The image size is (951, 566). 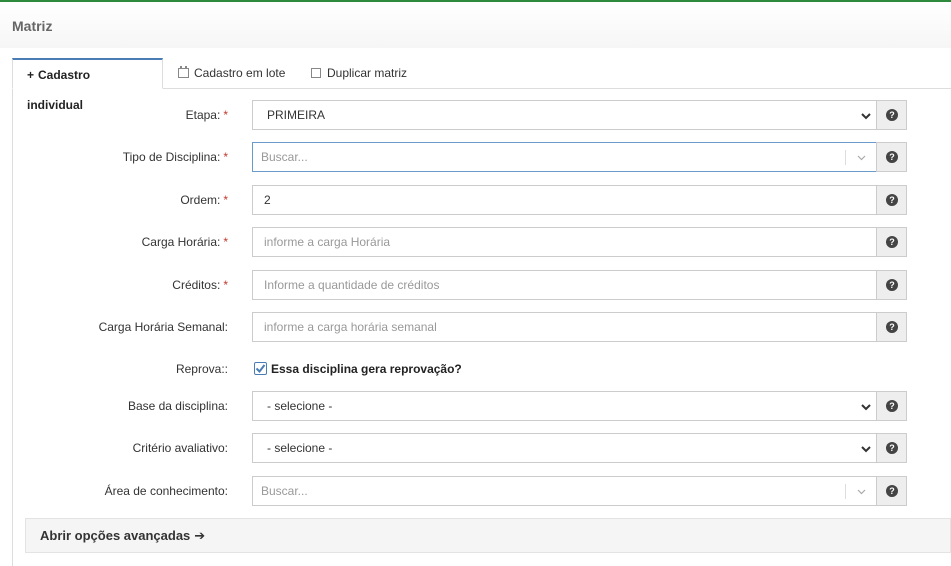 What do you see at coordinates (180, 448) in the screenshot?
I see `criterio-avaliativo-label: Critério avaliativo:` at bounding box center [180, 448].